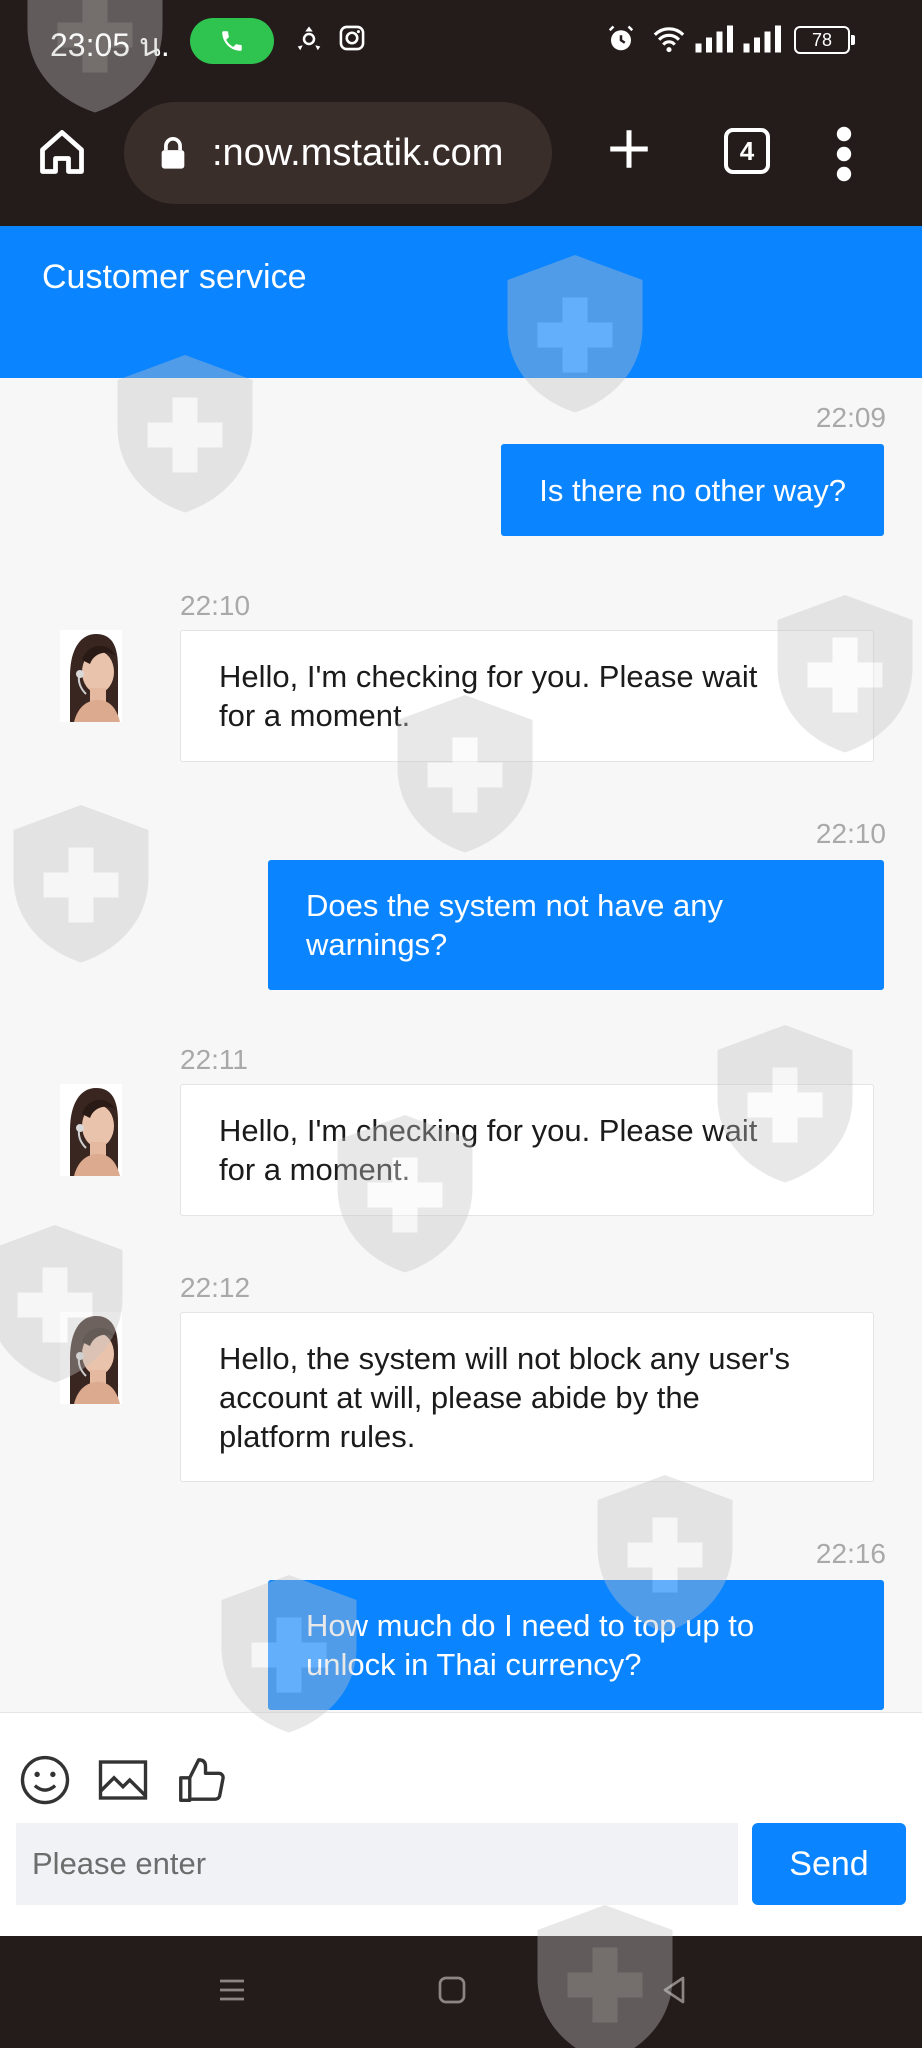 The width and height of the screenshot is (922, 2048). I want to click on message-timestamp: 22:12, so click(215, 1287).